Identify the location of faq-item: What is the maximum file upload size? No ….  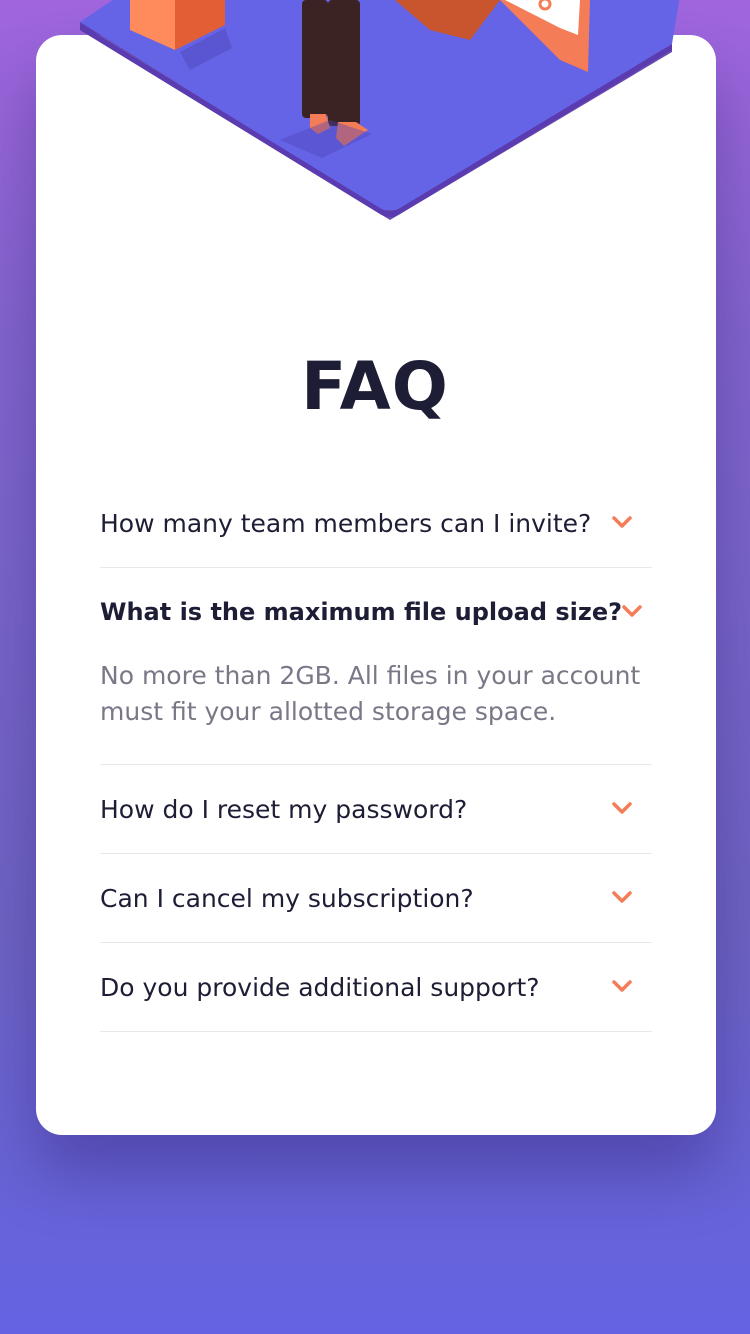
(376, 666).